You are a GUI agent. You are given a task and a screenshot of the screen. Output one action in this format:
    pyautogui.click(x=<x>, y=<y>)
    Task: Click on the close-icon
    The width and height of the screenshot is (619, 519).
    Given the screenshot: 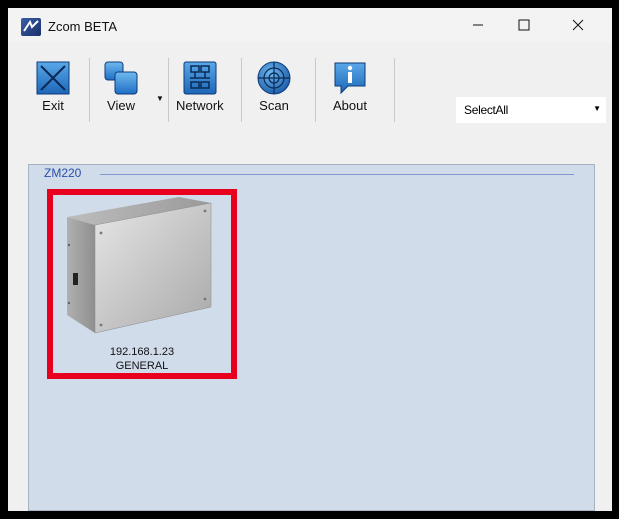 What is the action you would take?
    pyautogui.click(x=578, y=25)
    